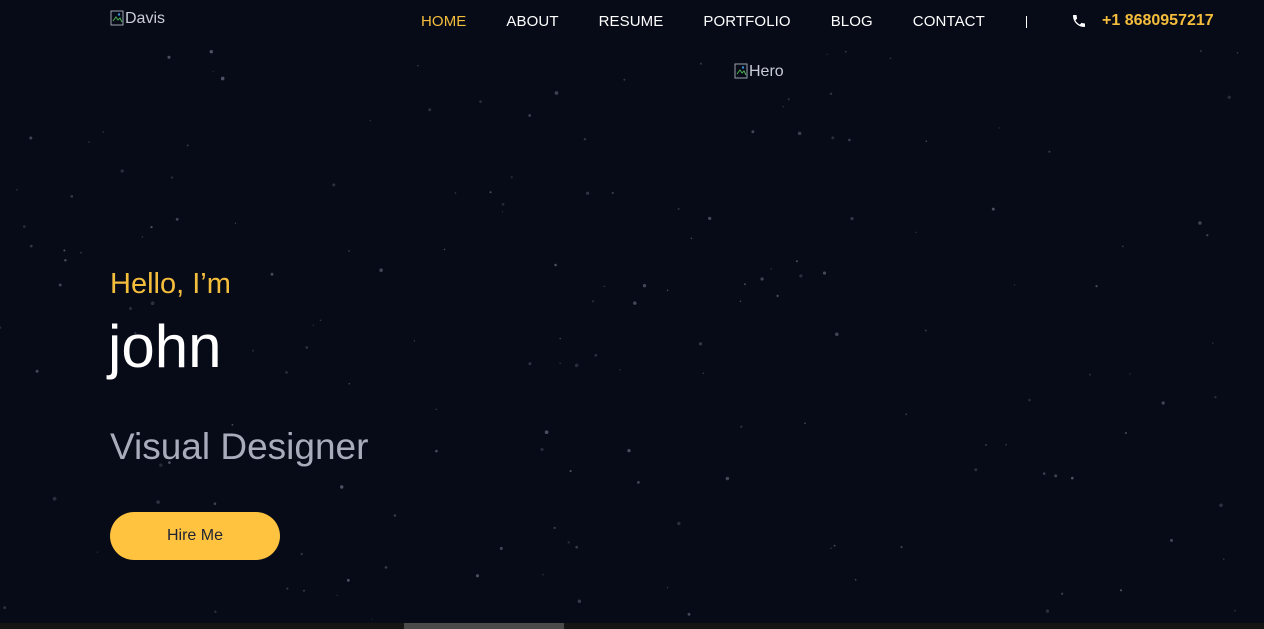 The image size is (1264, 629). What do you see at coordinates (631, 21) in the screenshot?
I see `nav-item-resume: RESUME` at bounding box center [631, 21].